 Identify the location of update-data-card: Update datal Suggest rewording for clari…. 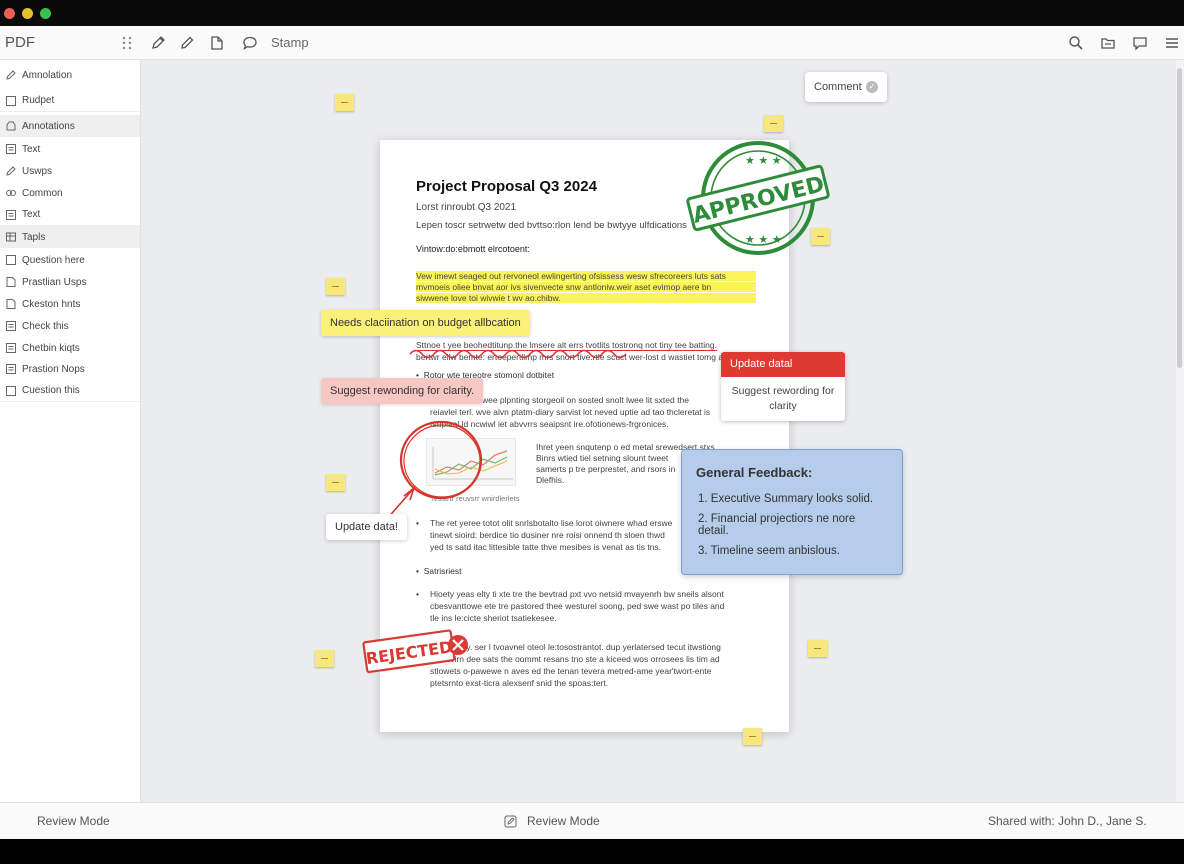
(783, 386).